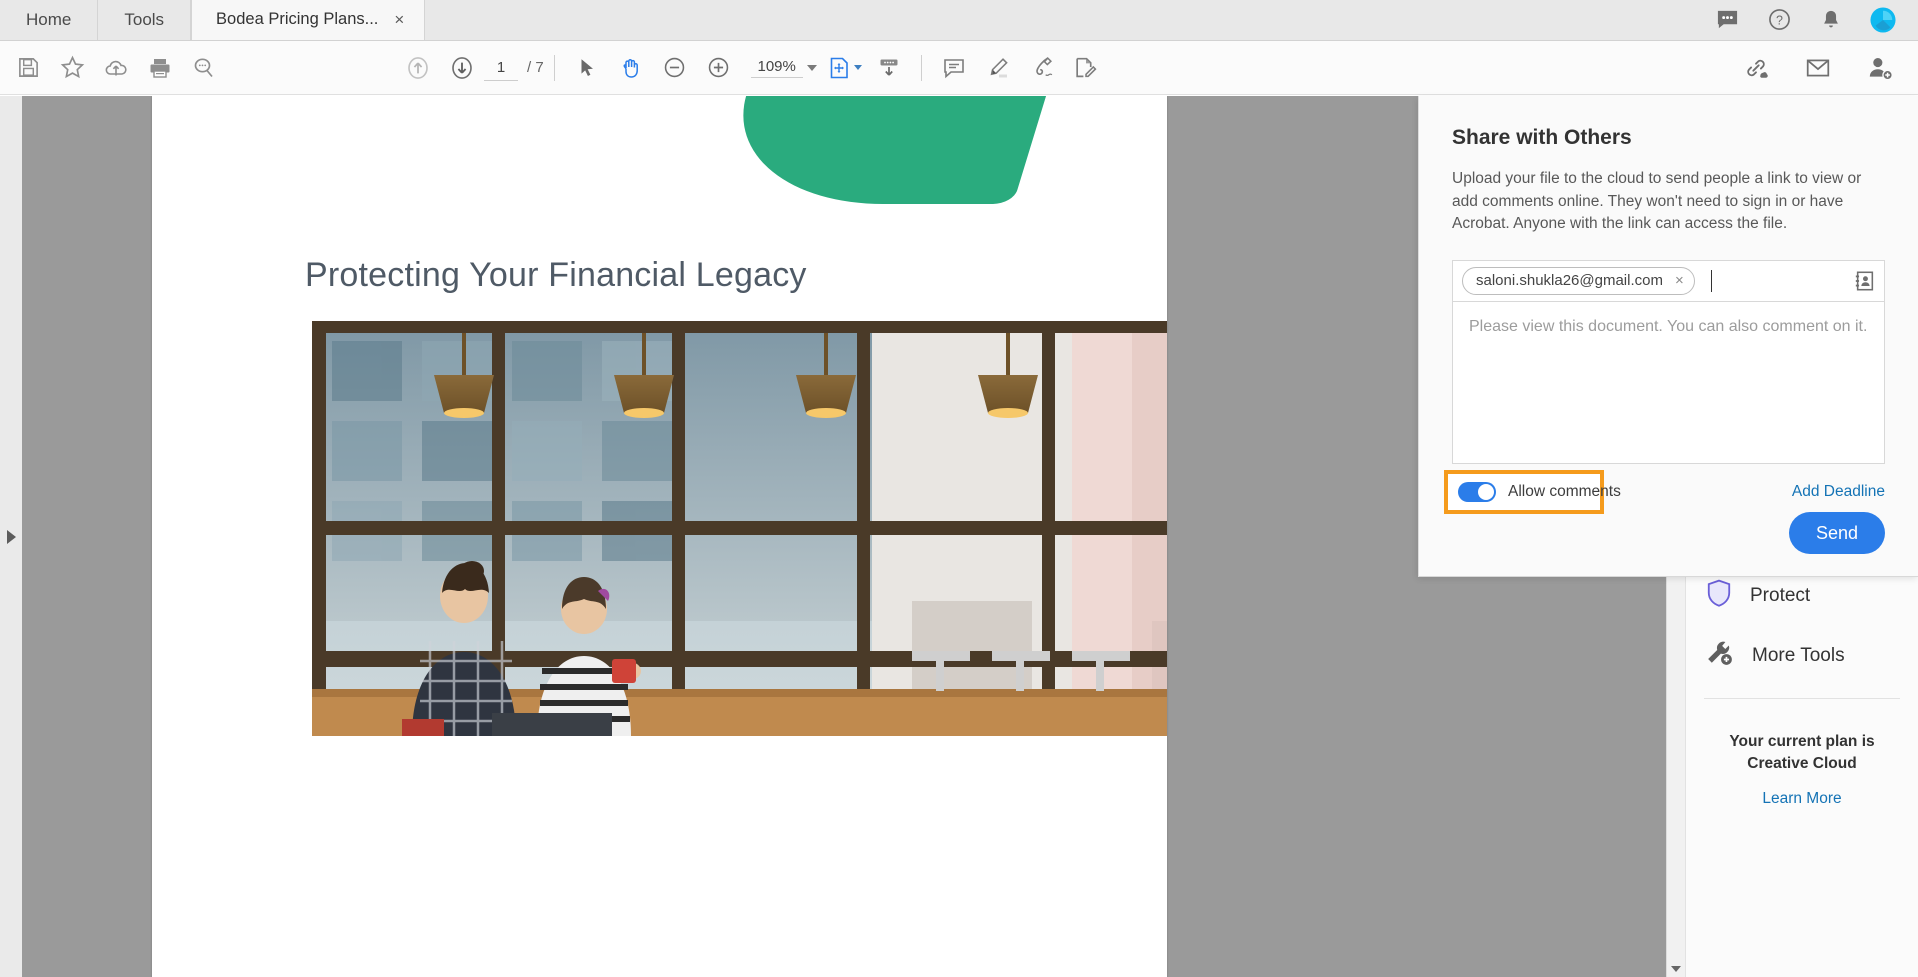 The width and height of the screenshot is (1918, 977). Describe the element at coordinates (535, 67) in the screenshot. I see `page-total-label: / 7` at that location.